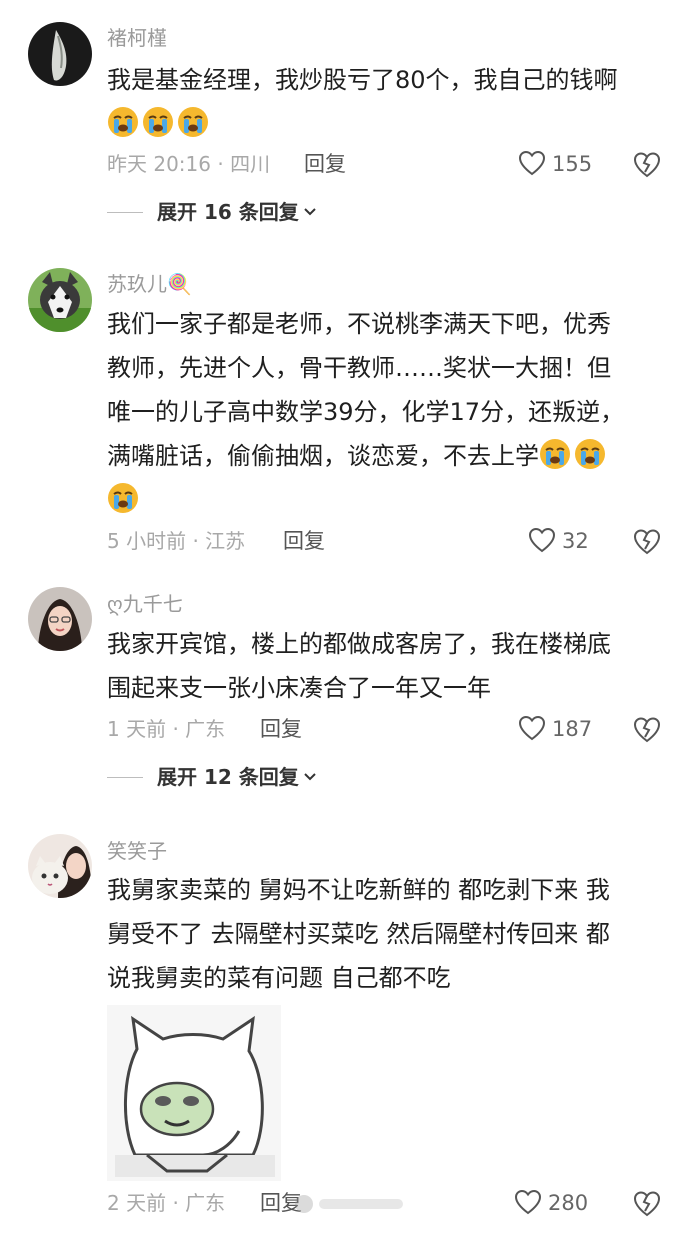 The image size is (690, 1236). Describe the element at coordinates (359, 324) in the screenshot. I see `comment-text-line: 我们一家子都是老师，不说桃李满天下吧，优秀` at that location.